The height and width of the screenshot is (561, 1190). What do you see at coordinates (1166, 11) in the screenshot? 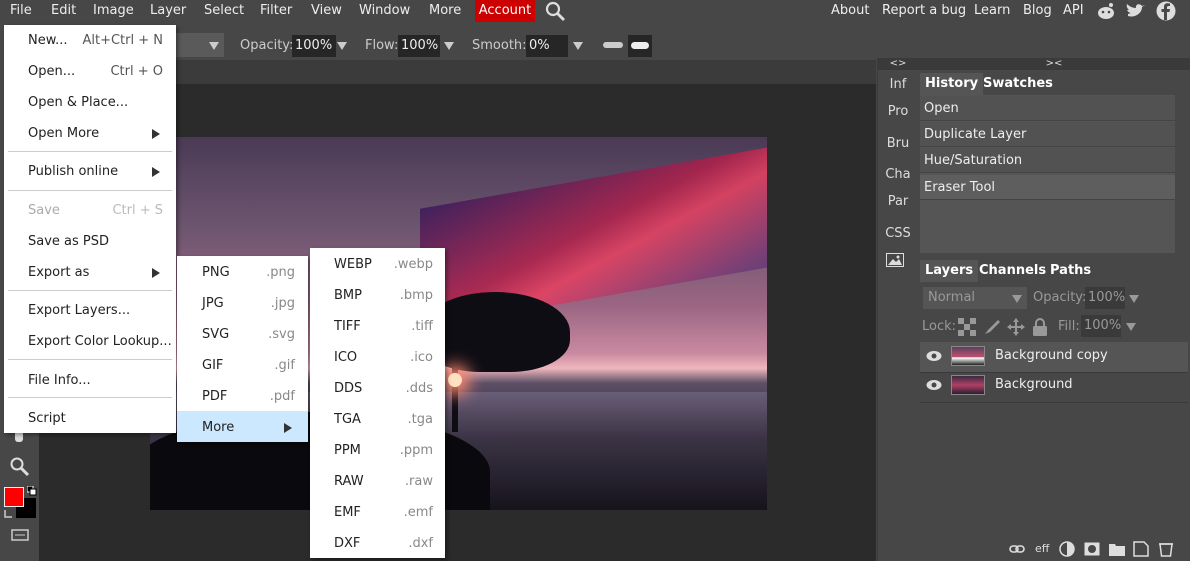
I see `facebook-icon` at bounding box center [1166, 11].